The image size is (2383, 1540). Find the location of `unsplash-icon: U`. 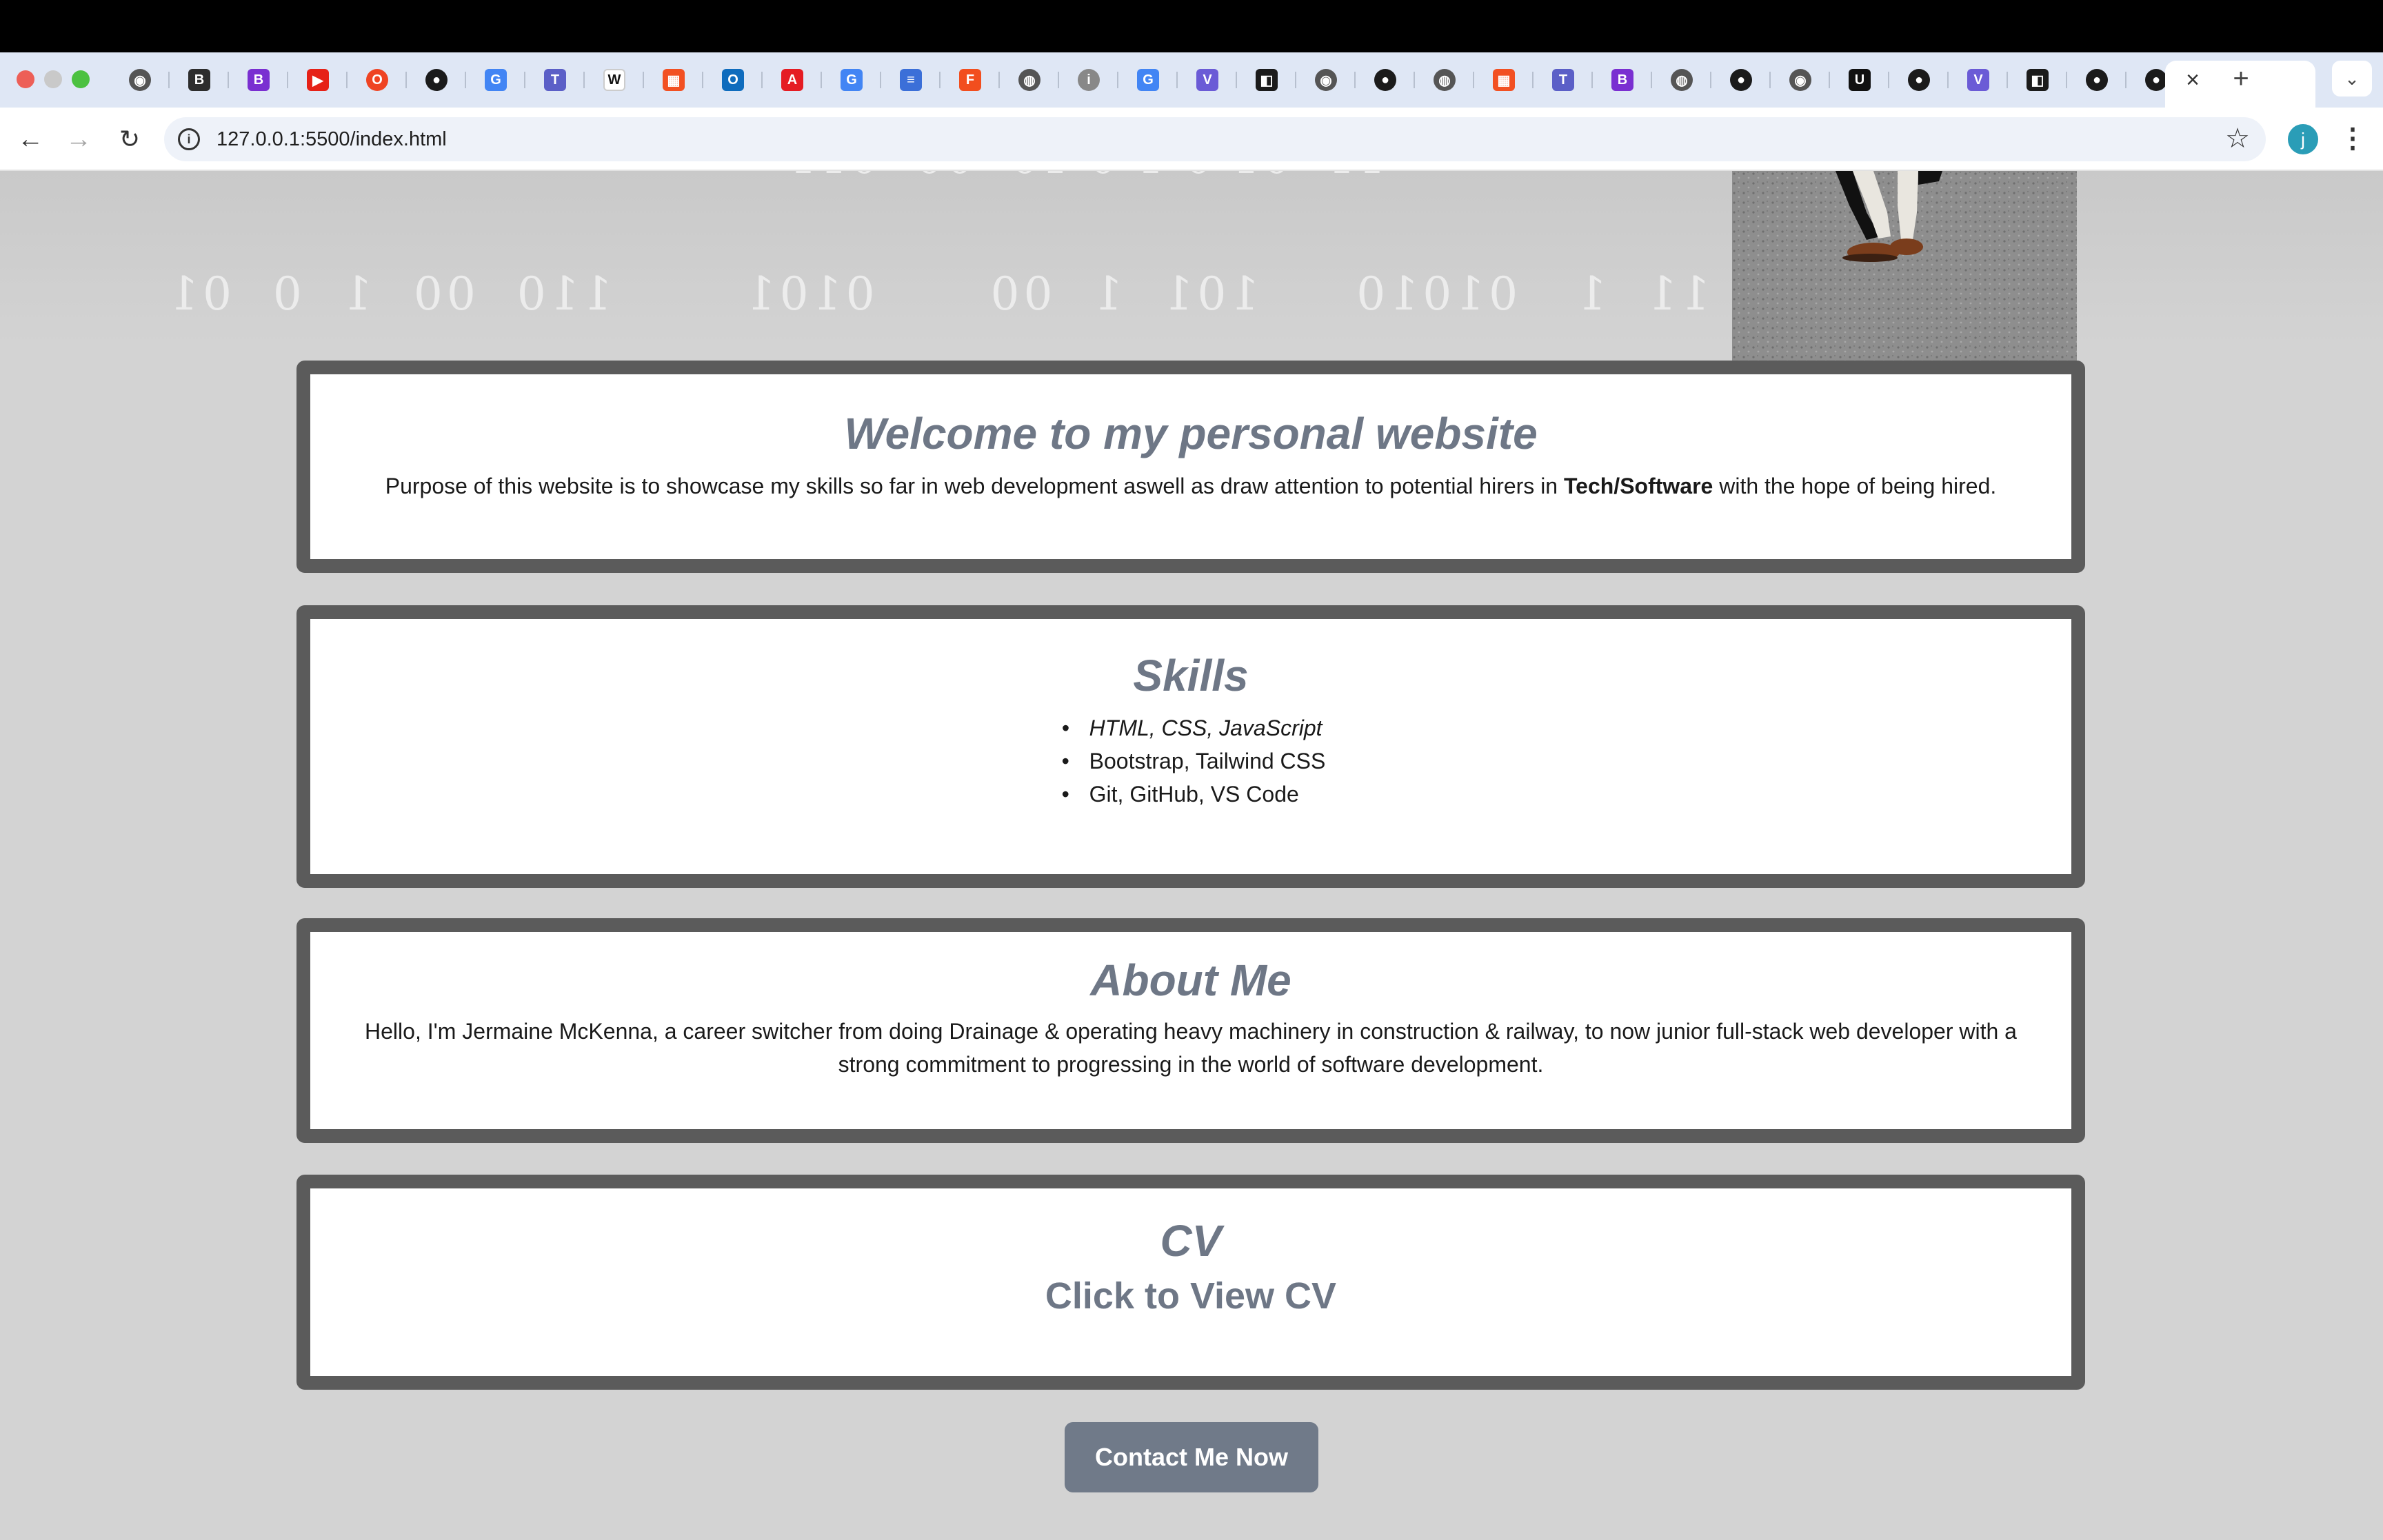

unsplash-icon: U is located at coordinates (1860, 80).